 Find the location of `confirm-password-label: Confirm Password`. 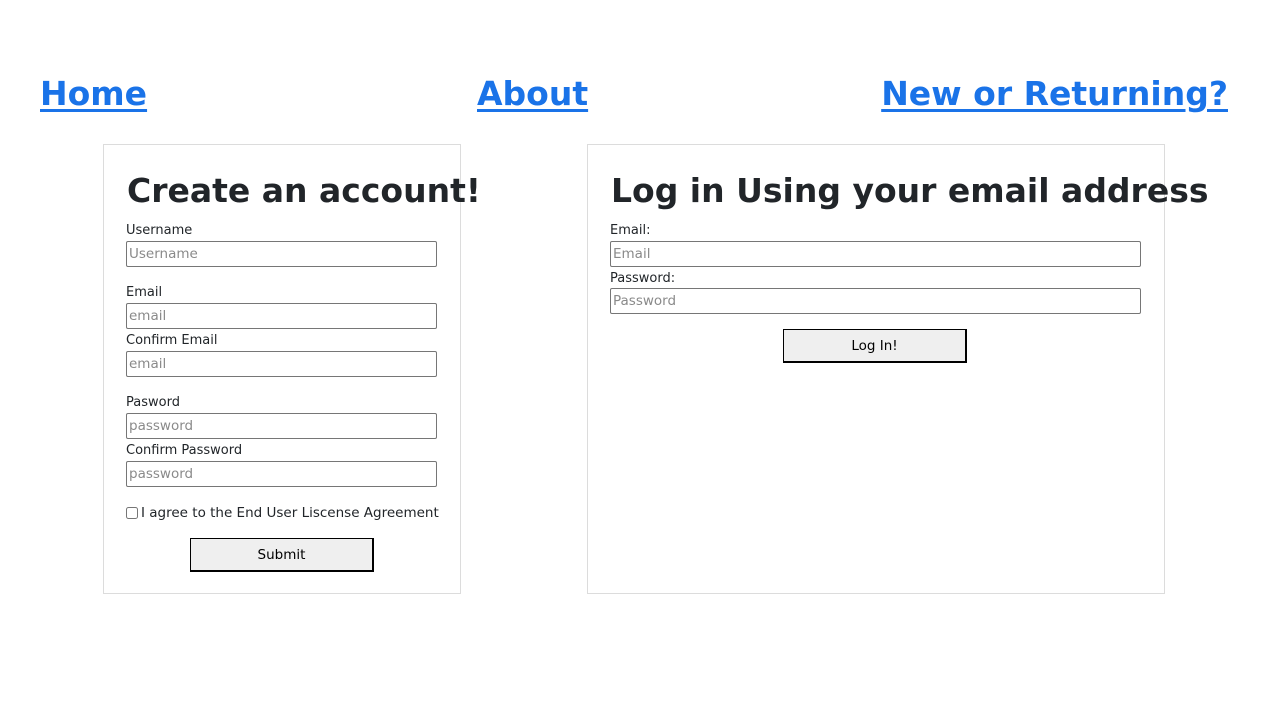

confirm-password-label: Confirm Password is located at coordinates (184, 450).